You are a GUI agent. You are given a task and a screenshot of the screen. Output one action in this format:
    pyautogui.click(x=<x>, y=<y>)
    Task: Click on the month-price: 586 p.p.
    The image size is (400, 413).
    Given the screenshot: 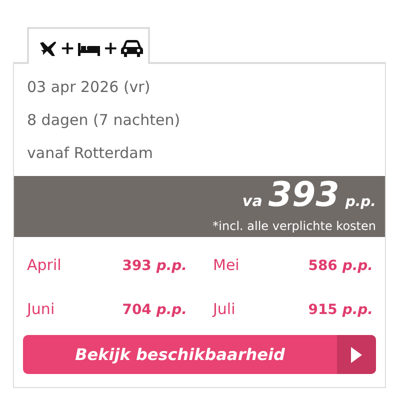 What is the action you would take?
    pyautogui.click(x=340, y=266)
    